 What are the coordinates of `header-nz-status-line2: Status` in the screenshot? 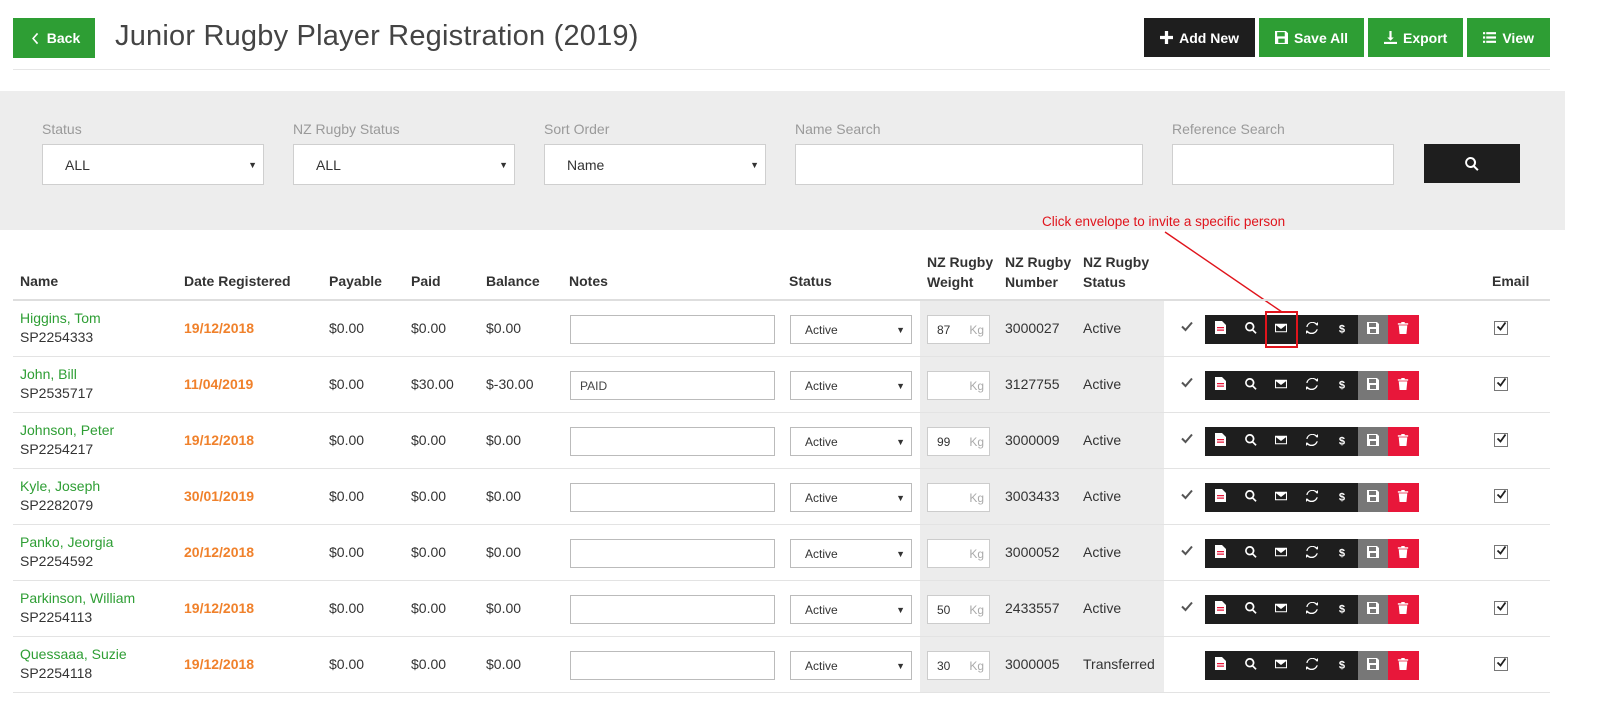 It's located at (1104, 282).